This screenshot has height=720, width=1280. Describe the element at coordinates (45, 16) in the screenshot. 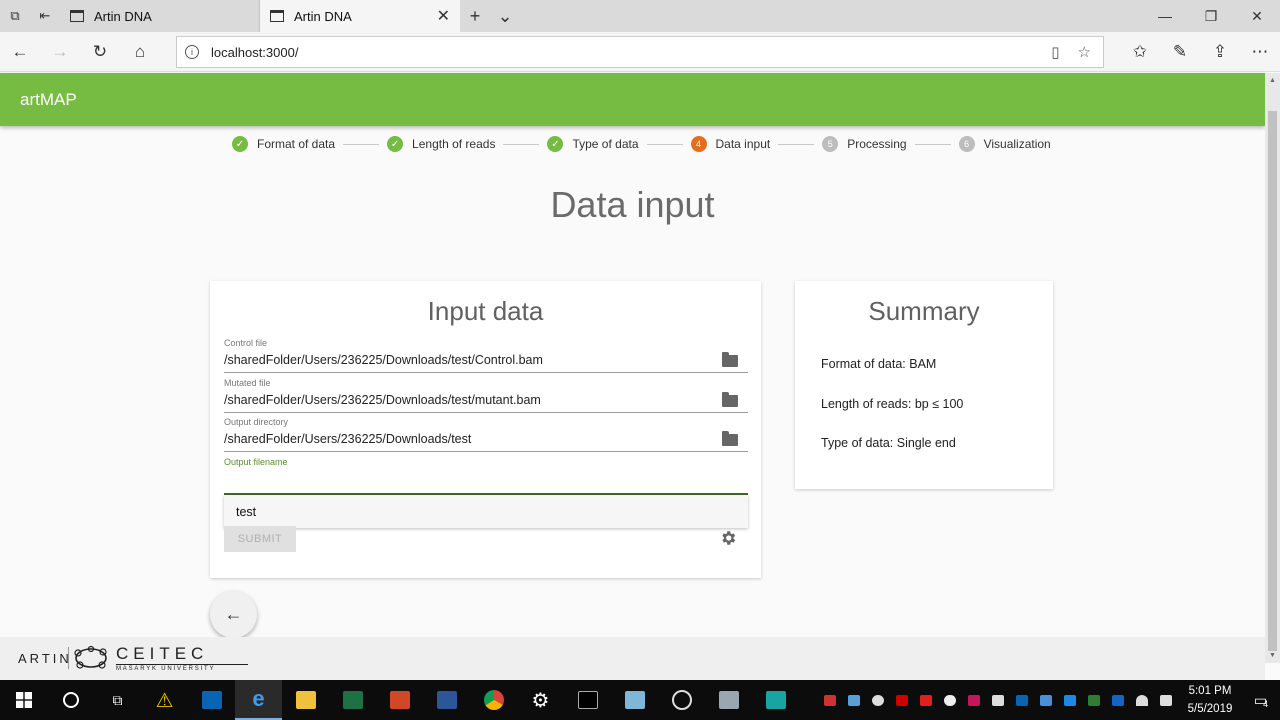

I see `tabs-aside-icon: ⇤` at that location.